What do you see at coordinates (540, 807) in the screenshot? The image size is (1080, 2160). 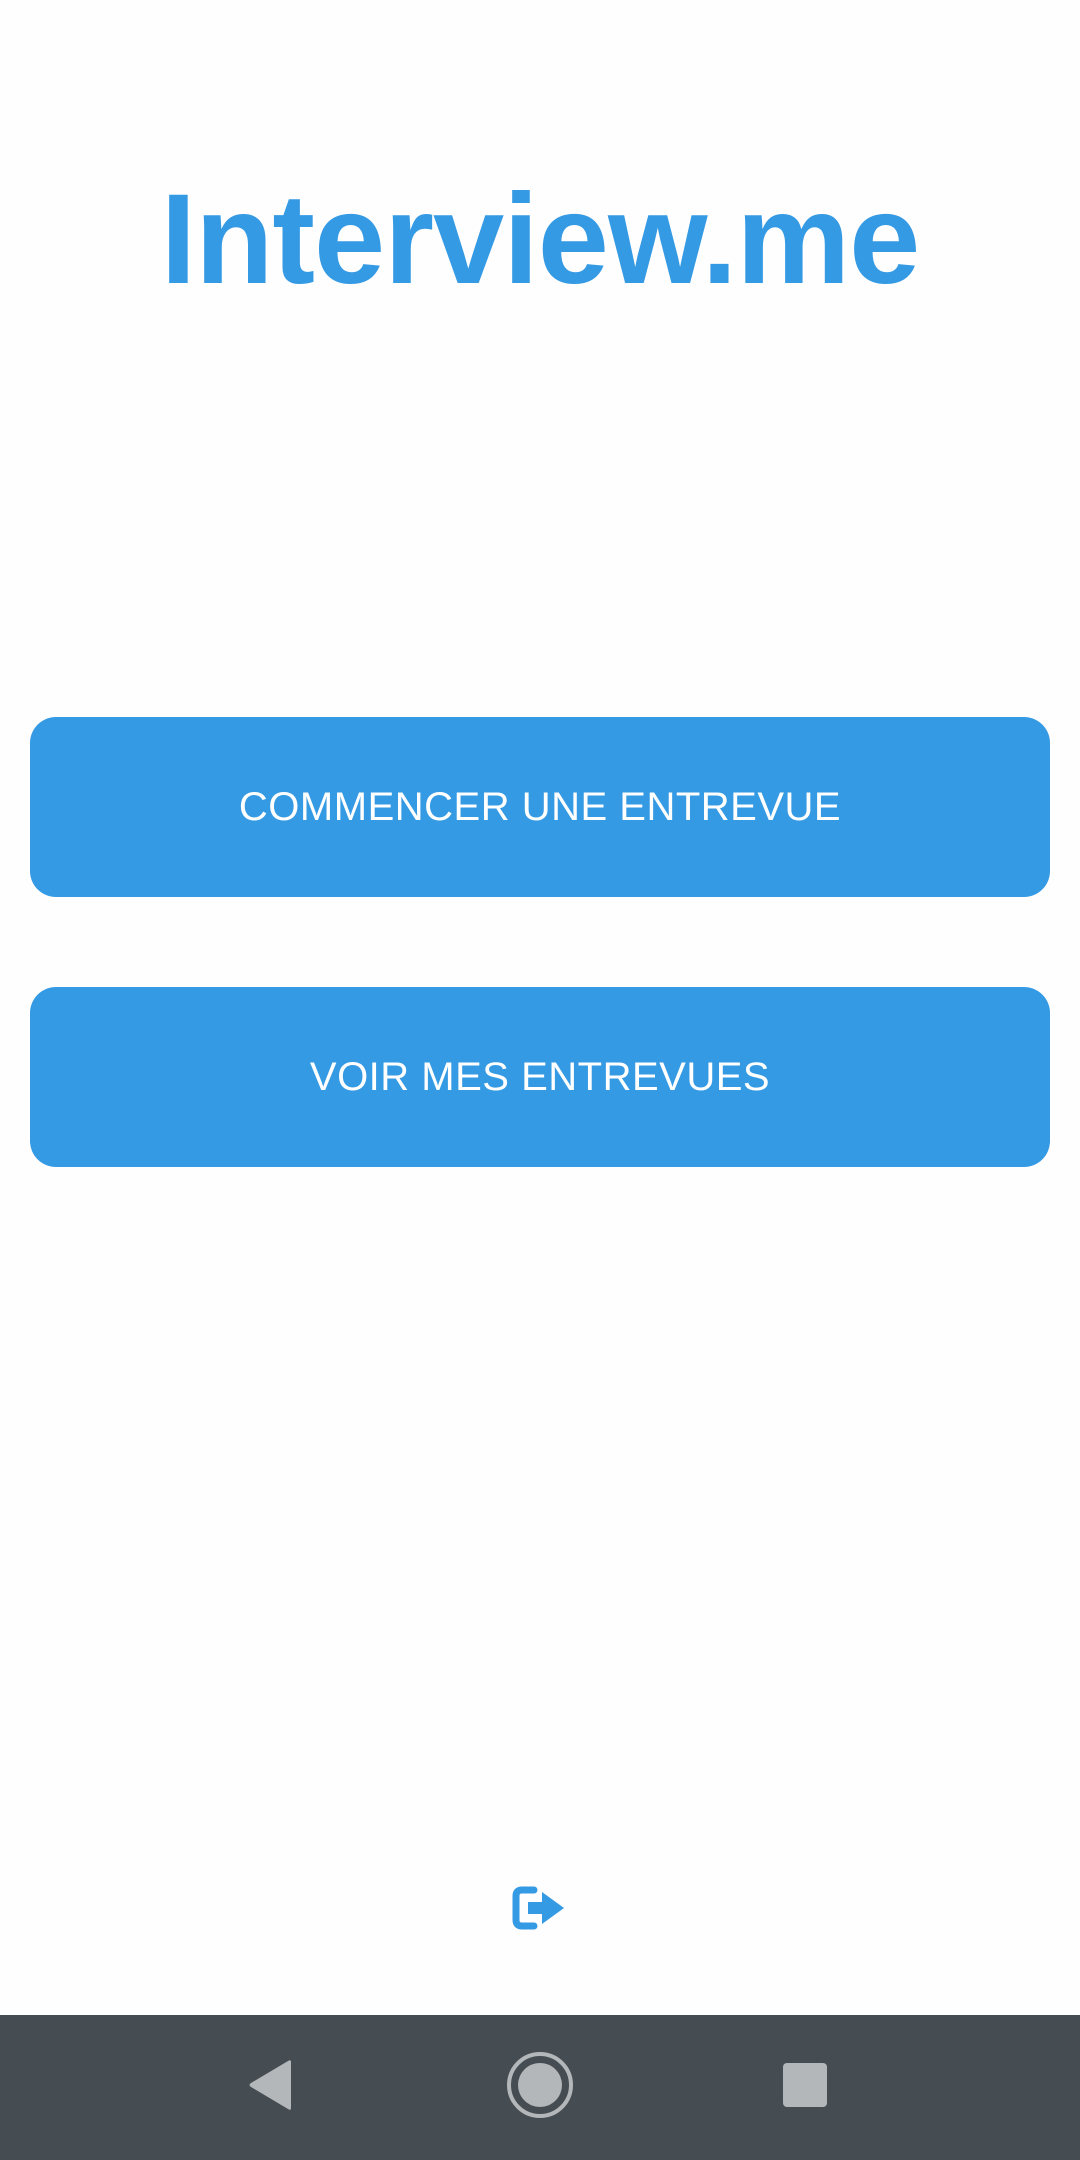 I see `start-interview-button: COMMENCER UNE ENTREVUE` at bounding box center [540, 807].